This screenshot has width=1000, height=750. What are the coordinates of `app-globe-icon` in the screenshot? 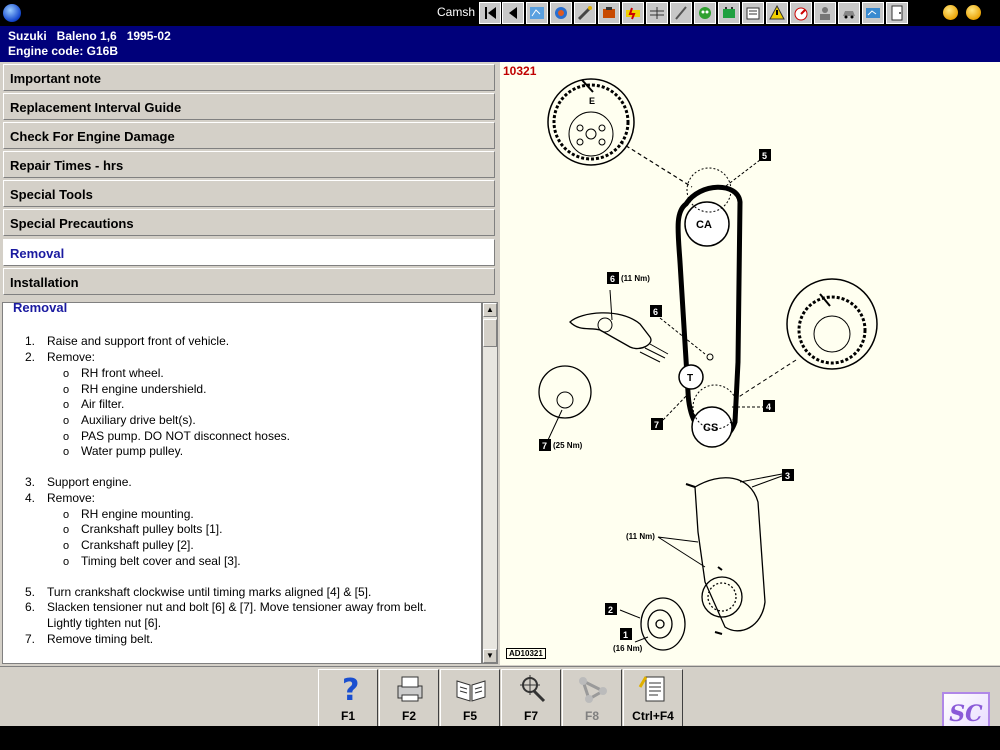 It's located at (12, 13).